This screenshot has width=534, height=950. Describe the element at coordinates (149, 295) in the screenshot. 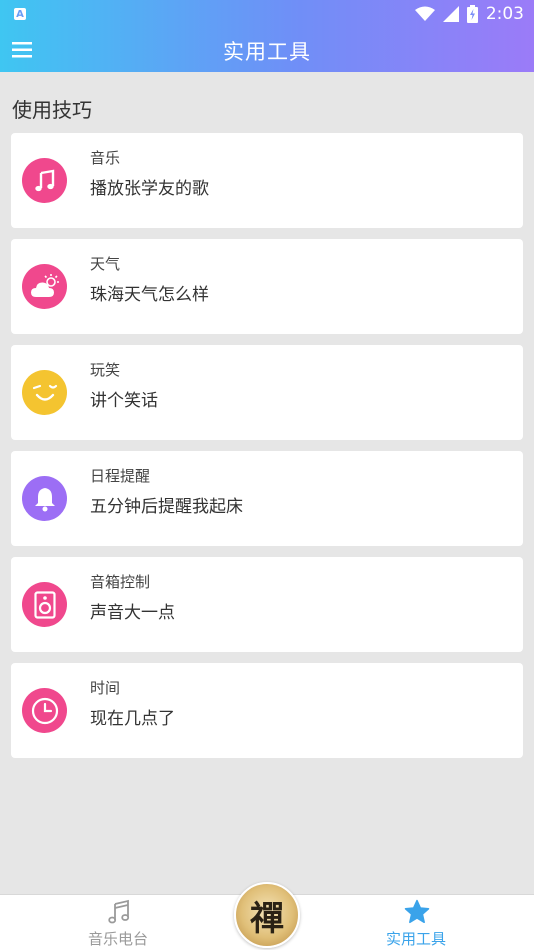

I see `tip-example: 珠海天气怎么样` at that location.